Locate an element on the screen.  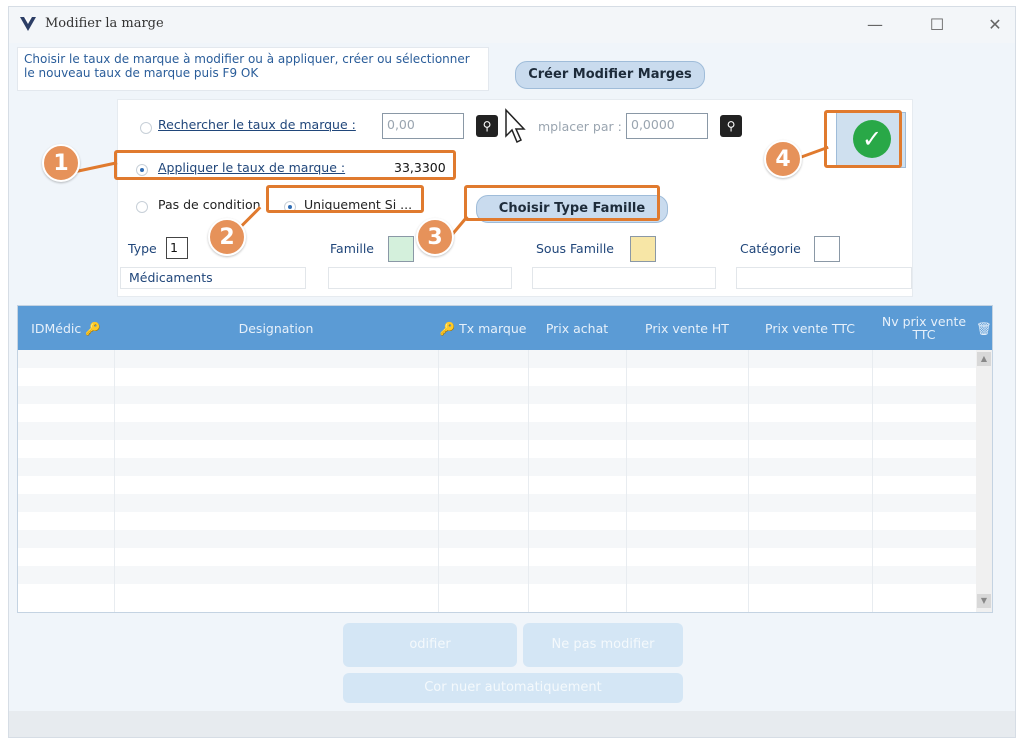
type-name-field: Médicaments is located at coordinates (213, 278).